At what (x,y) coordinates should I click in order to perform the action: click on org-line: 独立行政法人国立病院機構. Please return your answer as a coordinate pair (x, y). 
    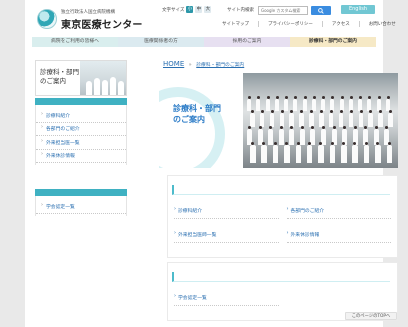
    Looking at the image, I should click on (88, 12).